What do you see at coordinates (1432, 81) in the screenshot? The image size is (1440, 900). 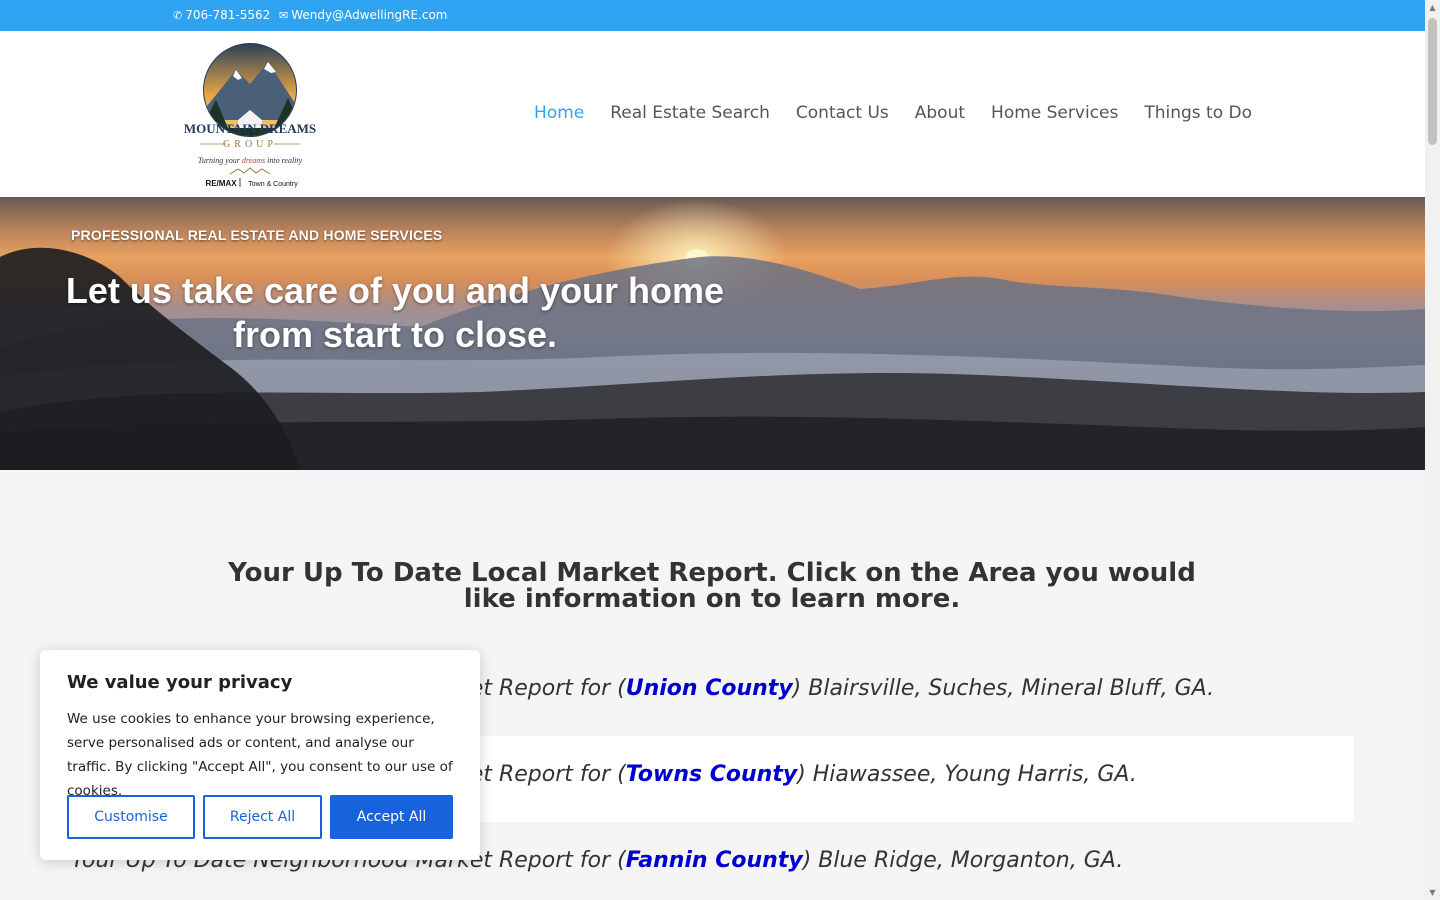 I see `scrollbar-thumb` at bounding box center [1432, 81].